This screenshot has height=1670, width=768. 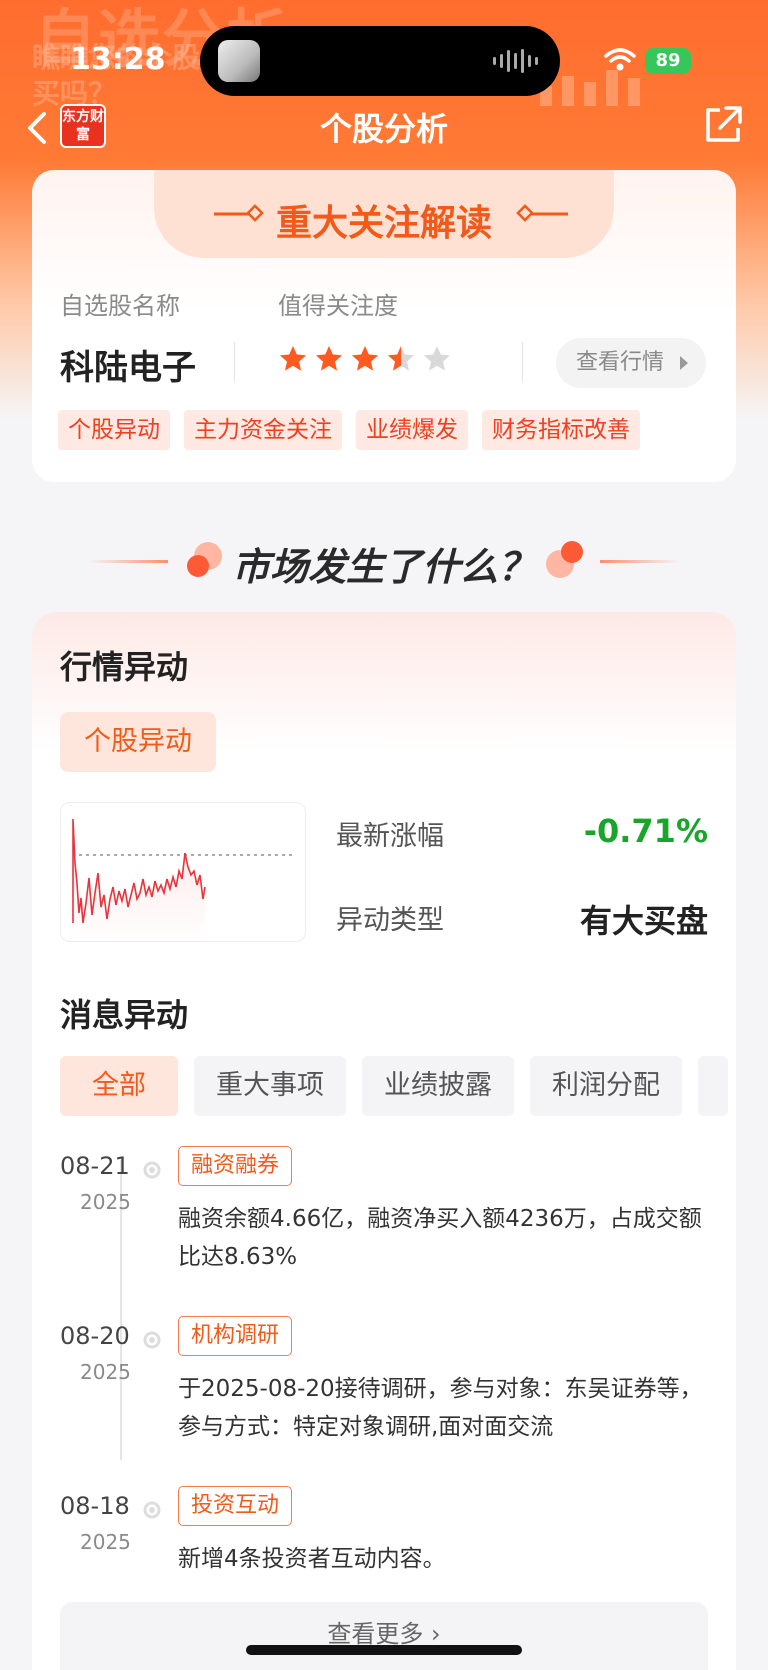 I want to click on tag-item: 主力资金关注, so click(x=263, y=430).